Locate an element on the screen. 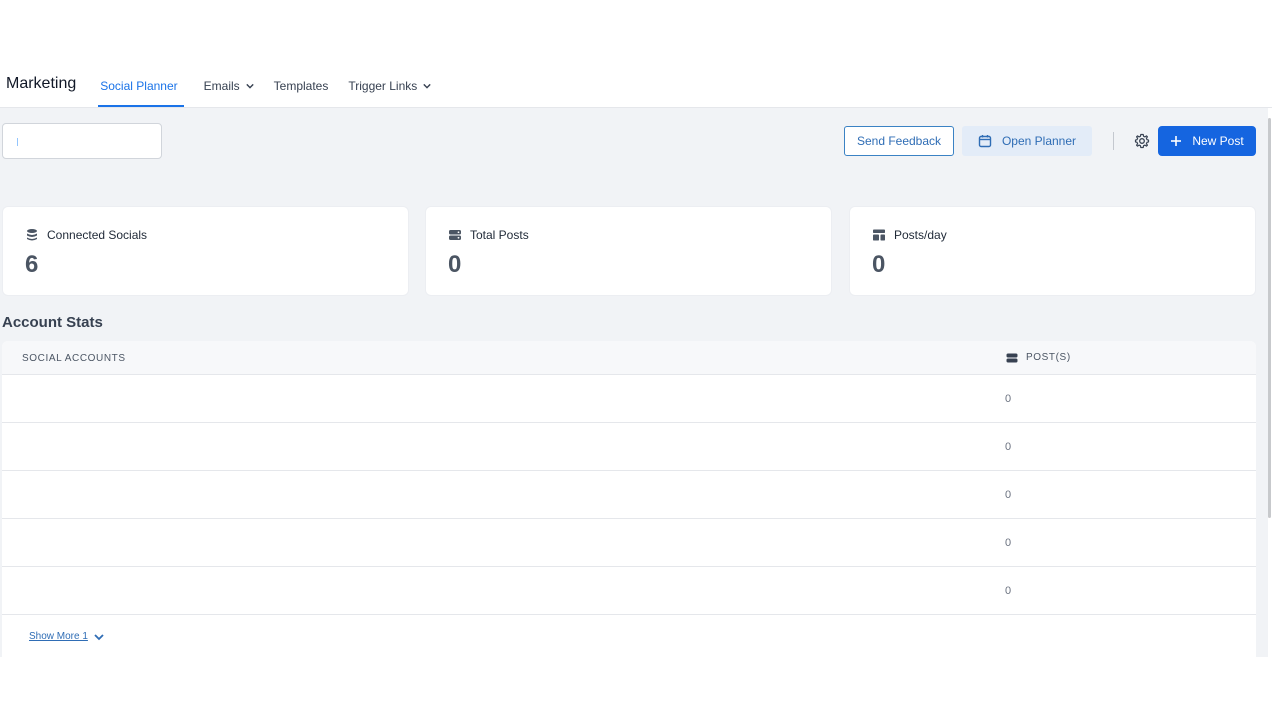 This screenshot has width=1280, height=720. gear-icon is located at coordinates (1142, 141).